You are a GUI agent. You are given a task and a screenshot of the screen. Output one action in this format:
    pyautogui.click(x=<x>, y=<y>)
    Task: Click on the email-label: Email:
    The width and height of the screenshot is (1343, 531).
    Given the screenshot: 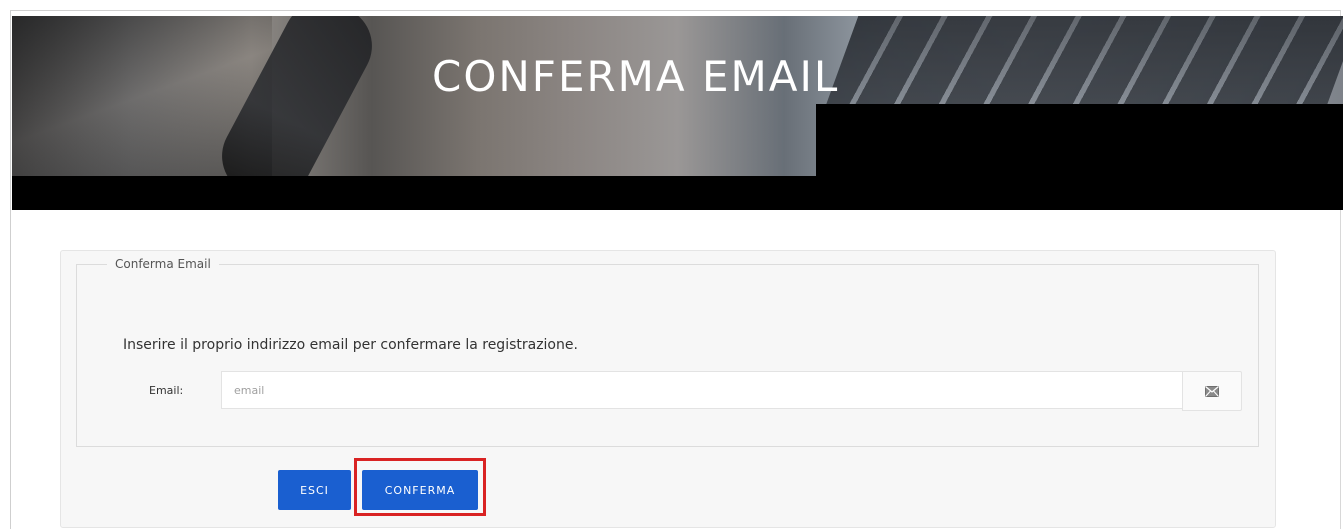 What is the action you would take?
    pyautogui.click(x=166, y=390)
    